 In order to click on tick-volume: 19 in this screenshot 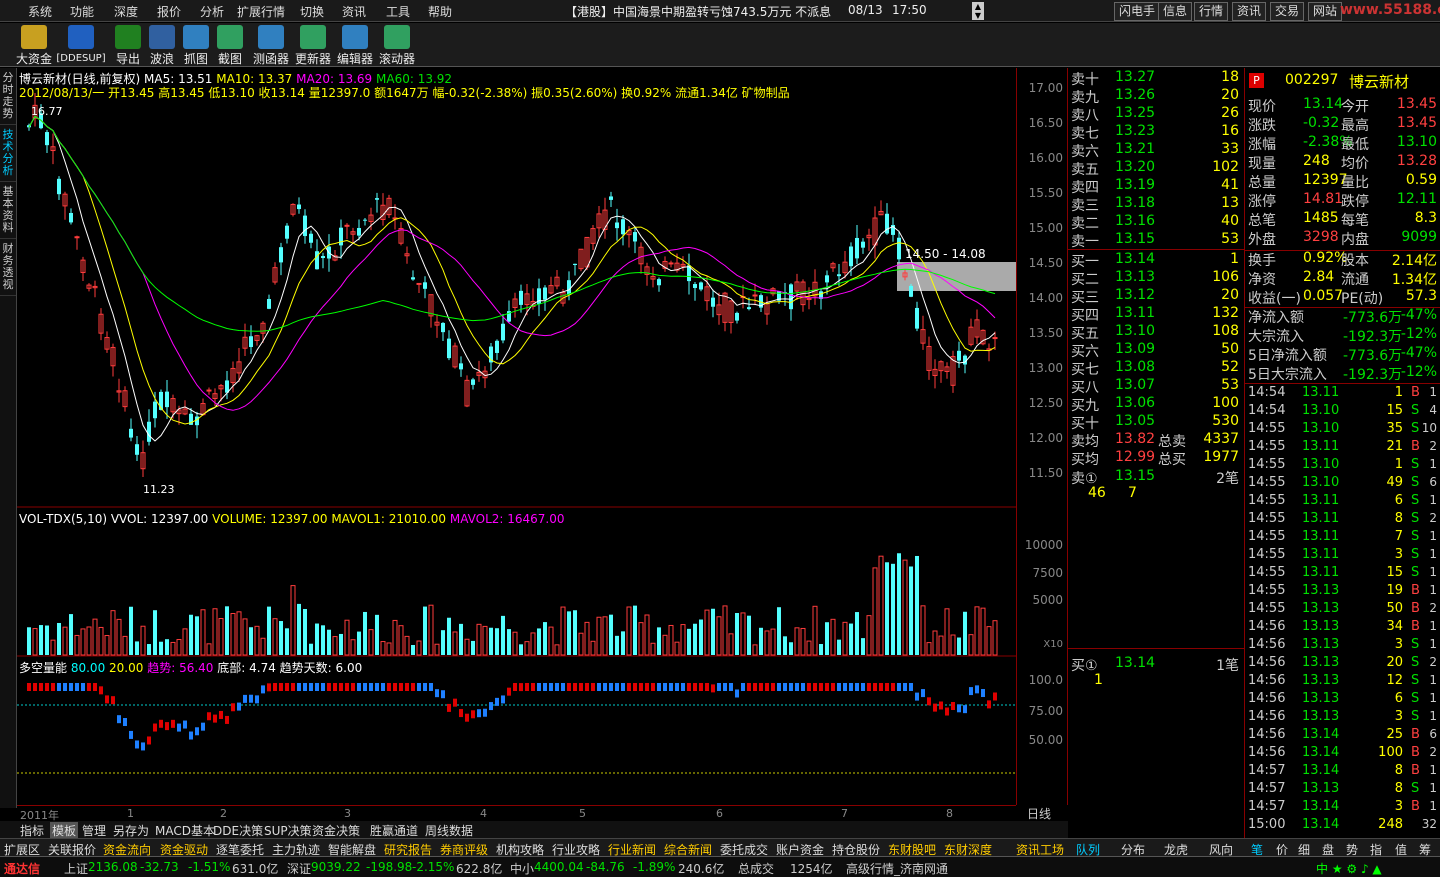, I will do `click(1394, 590)`.